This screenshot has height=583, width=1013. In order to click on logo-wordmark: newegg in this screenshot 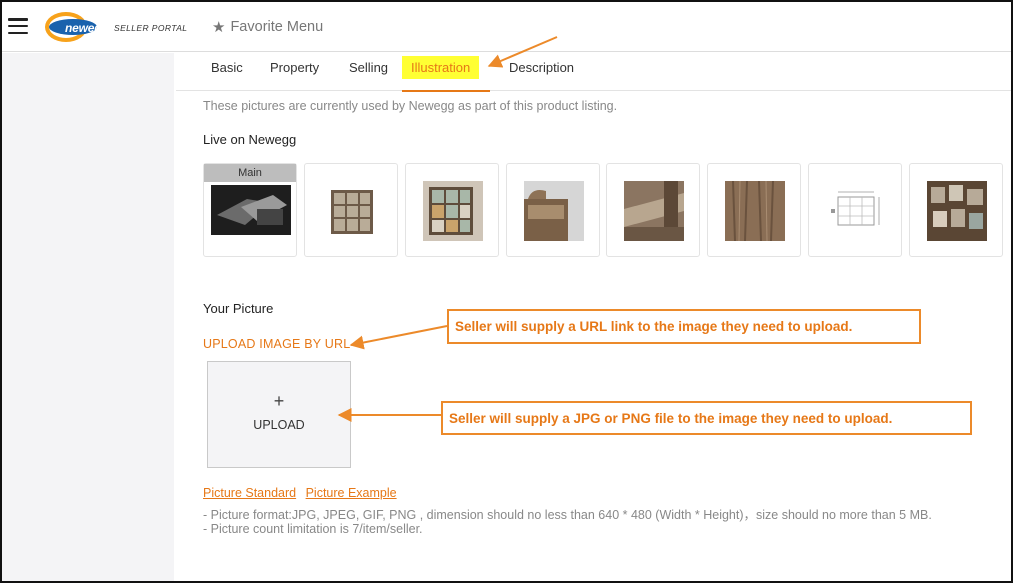, I will do `click(87, 28)`.